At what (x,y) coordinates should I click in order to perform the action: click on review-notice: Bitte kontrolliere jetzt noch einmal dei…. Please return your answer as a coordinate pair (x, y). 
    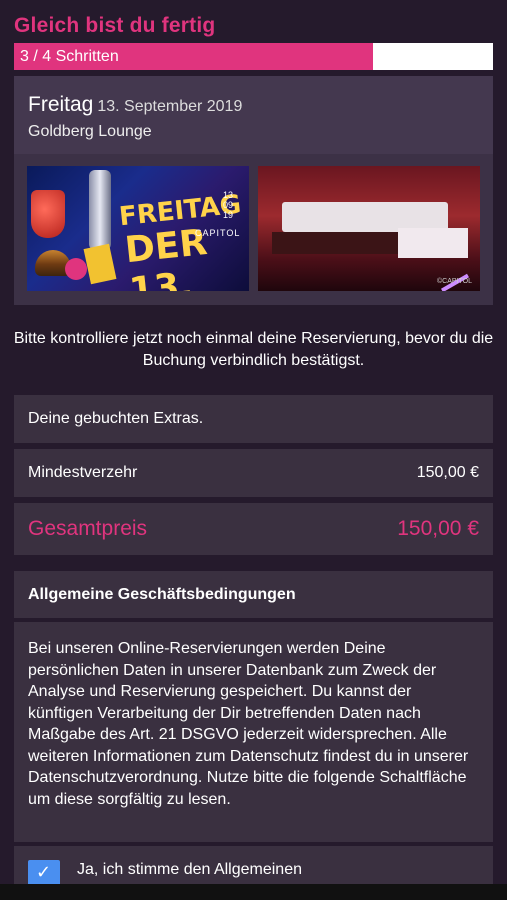
    Looking at the image, I should click on (253, 349).